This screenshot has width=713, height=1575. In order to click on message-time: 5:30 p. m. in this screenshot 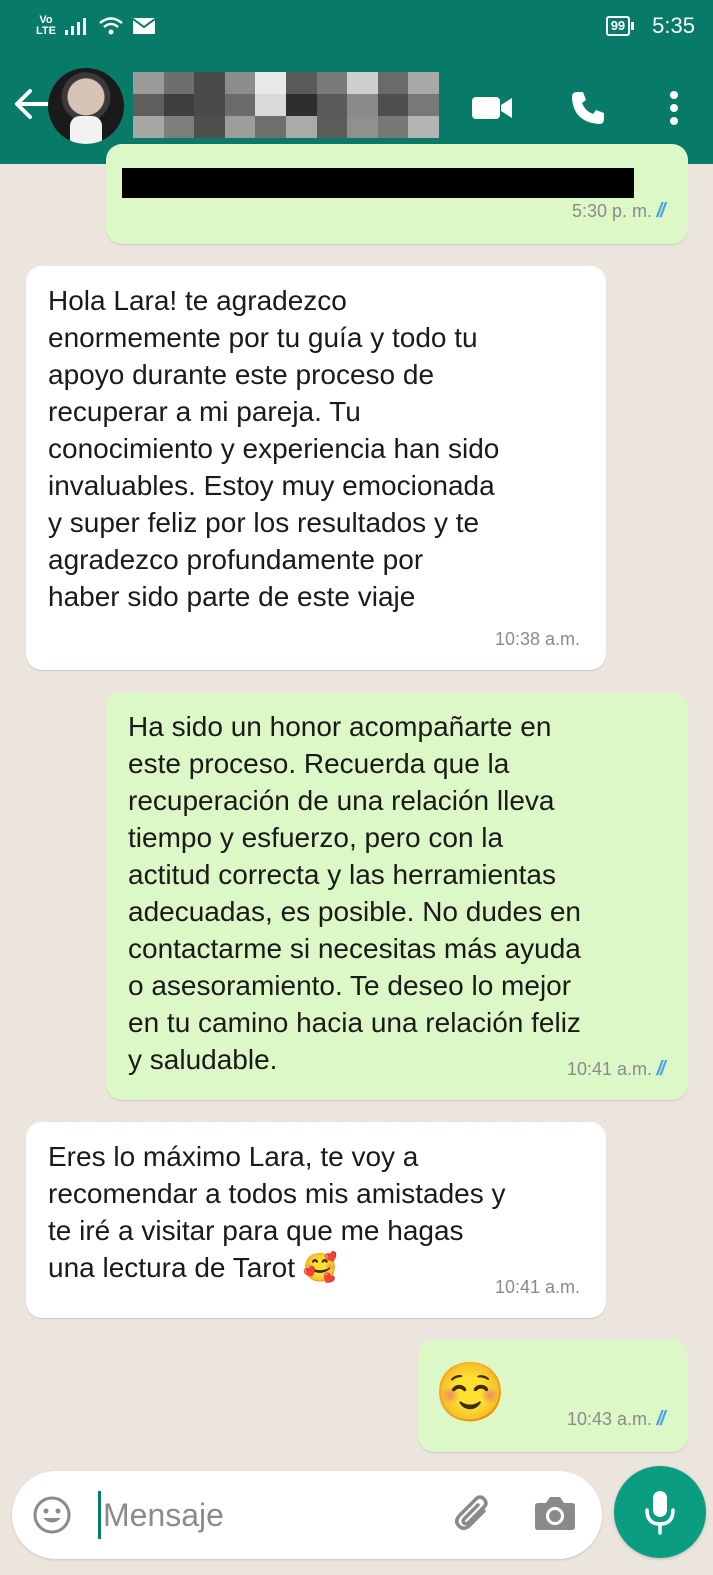, I will do `click(611, 211)`.